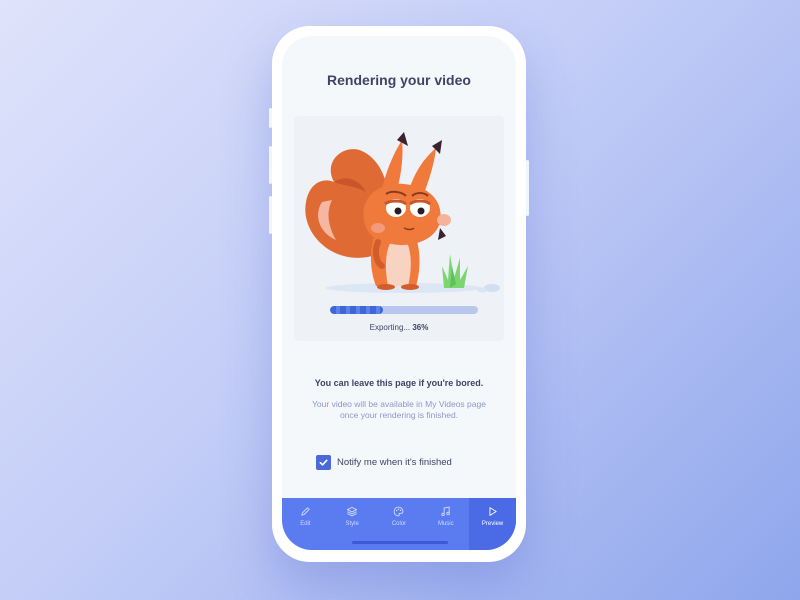  I want to click on checkmark-icon, so click(323, 462).